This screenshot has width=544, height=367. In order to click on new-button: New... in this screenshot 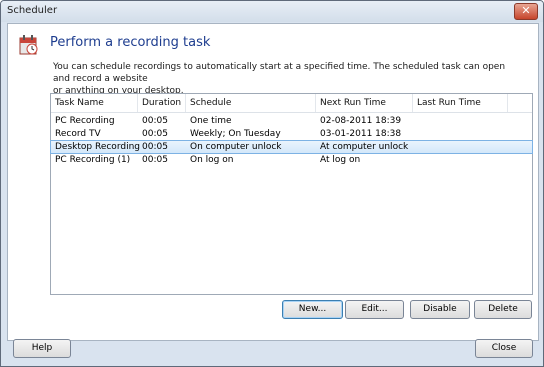, I will do `click(312, 309)`.